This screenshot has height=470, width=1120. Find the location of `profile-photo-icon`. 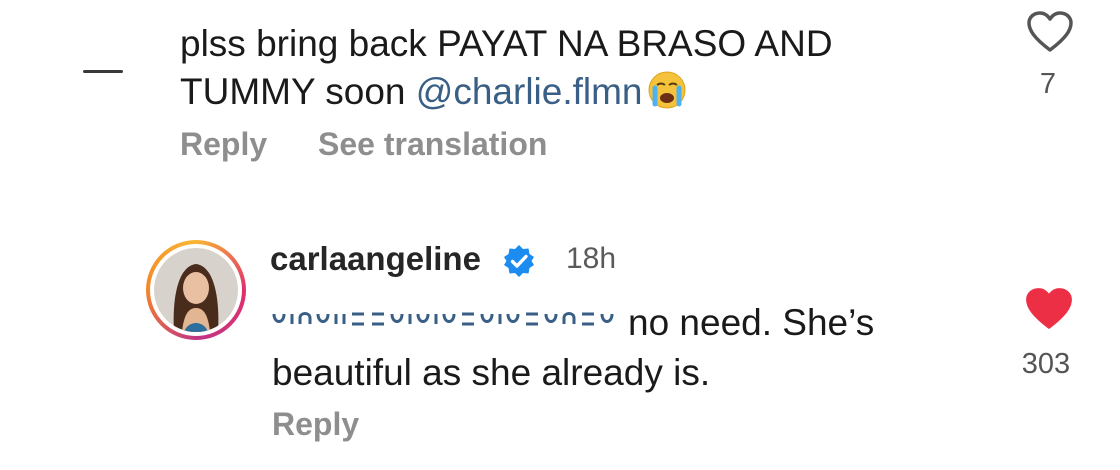

profile-photo-icon is located at coordinates (196, 290).